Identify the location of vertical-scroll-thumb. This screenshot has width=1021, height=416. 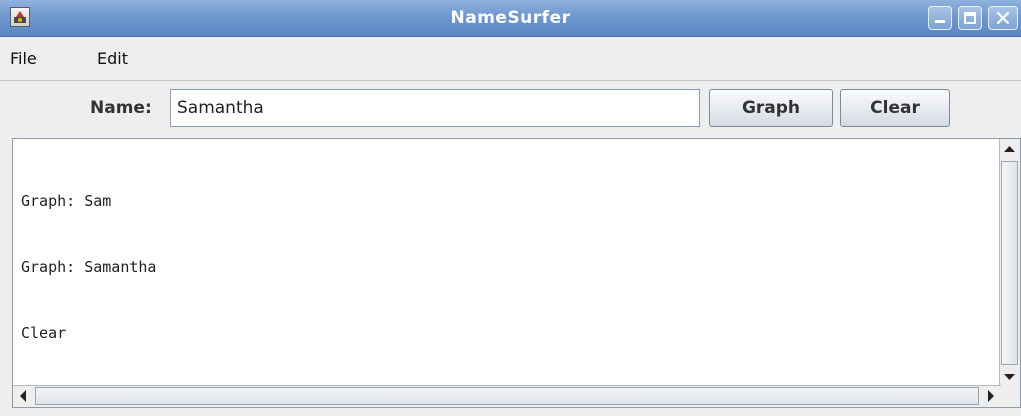
(1009, 263).